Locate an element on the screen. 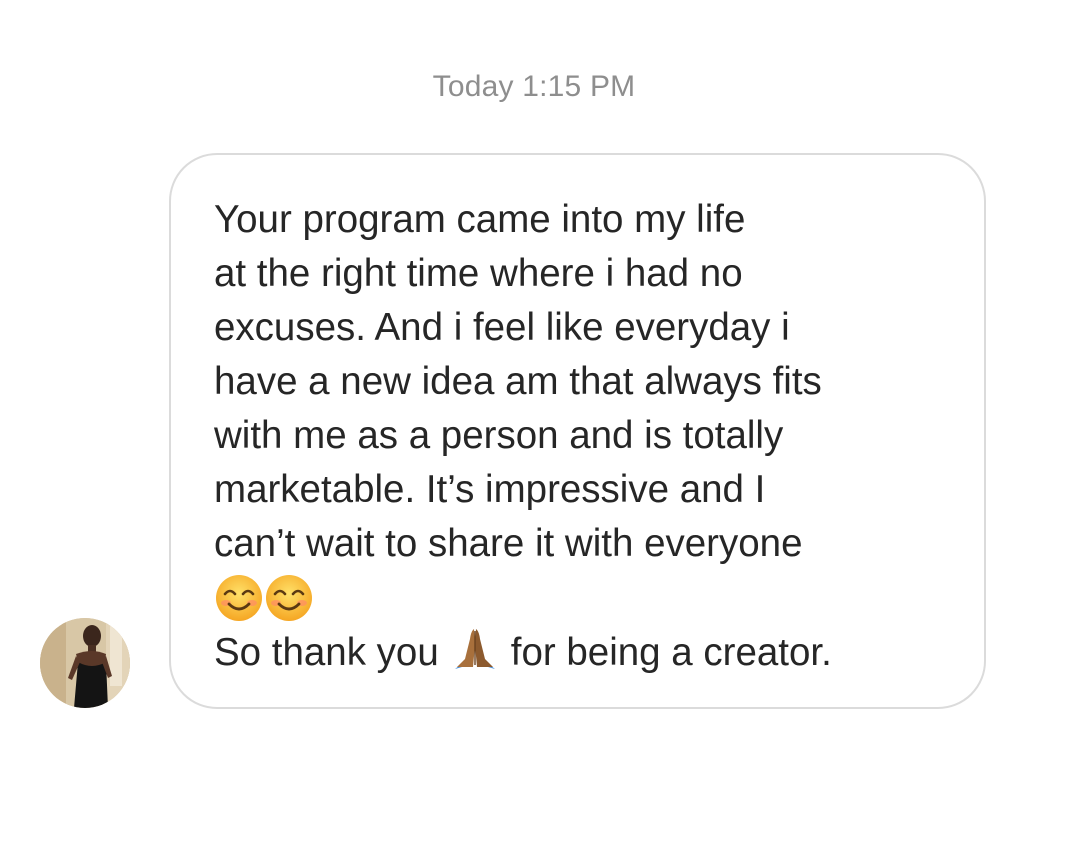 The width and height of the screenshot is (1068, 860). message-closing-line: So thank you for being a creator. is located at coordinates (579, 652).